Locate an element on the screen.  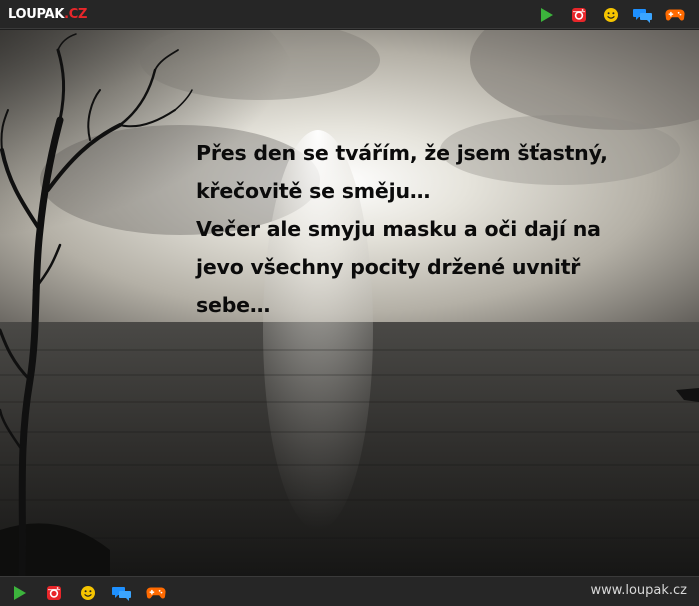
site-url-link: www.loupak.cz is located at coordinates (639, 591).